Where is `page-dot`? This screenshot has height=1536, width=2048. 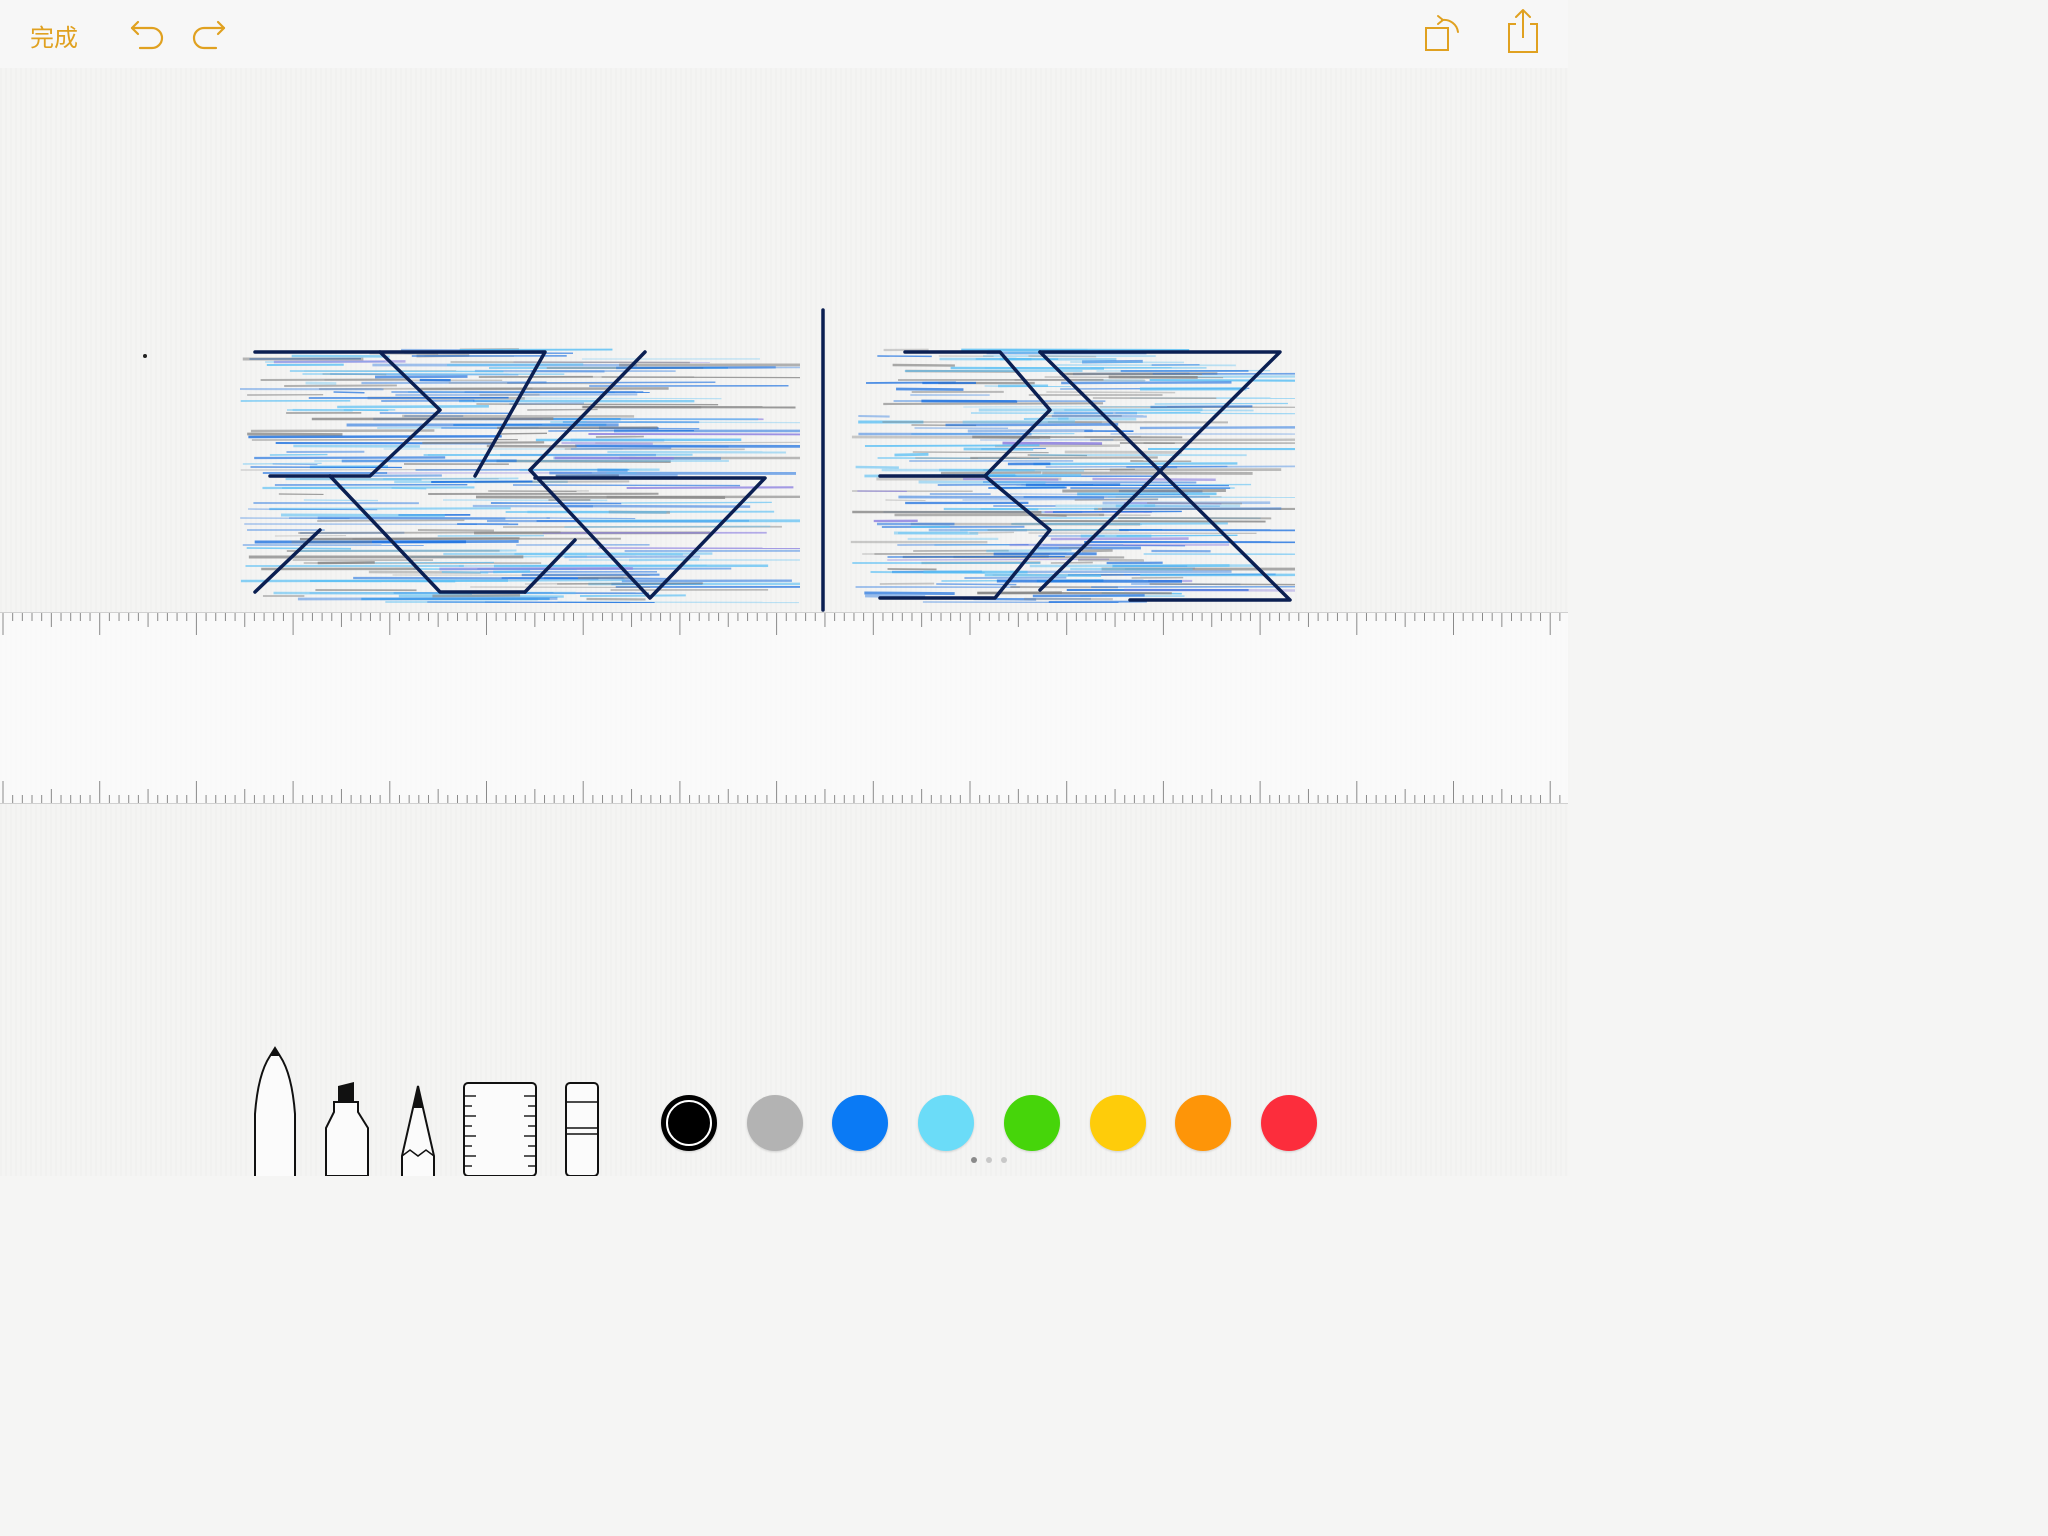 page-dot is located at coordinates (974, 1160).